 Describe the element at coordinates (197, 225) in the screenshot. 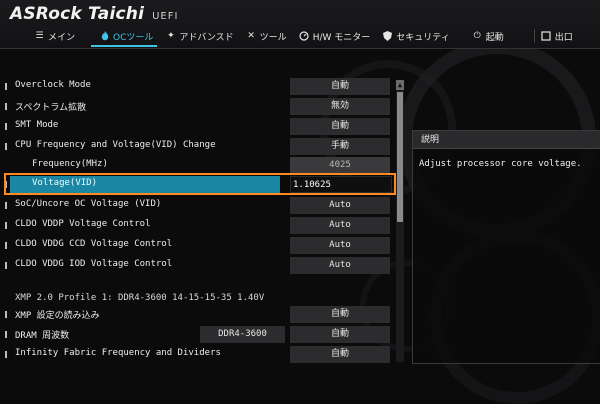

I see `setting-row: CLDO VDDP Voltage Control Auto` at that location.